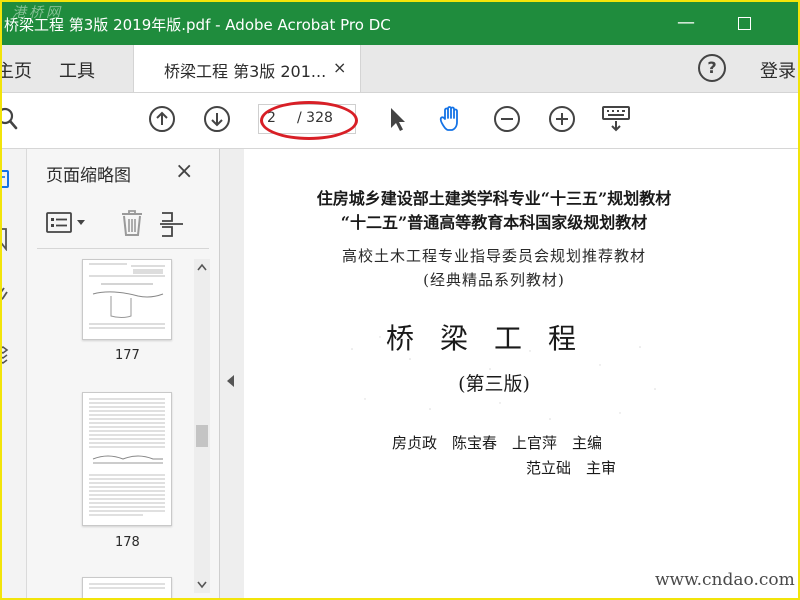 Image resolution: width=800 pixels, height=600 pixels. I want to click on maximize-button, so click(744, 23).